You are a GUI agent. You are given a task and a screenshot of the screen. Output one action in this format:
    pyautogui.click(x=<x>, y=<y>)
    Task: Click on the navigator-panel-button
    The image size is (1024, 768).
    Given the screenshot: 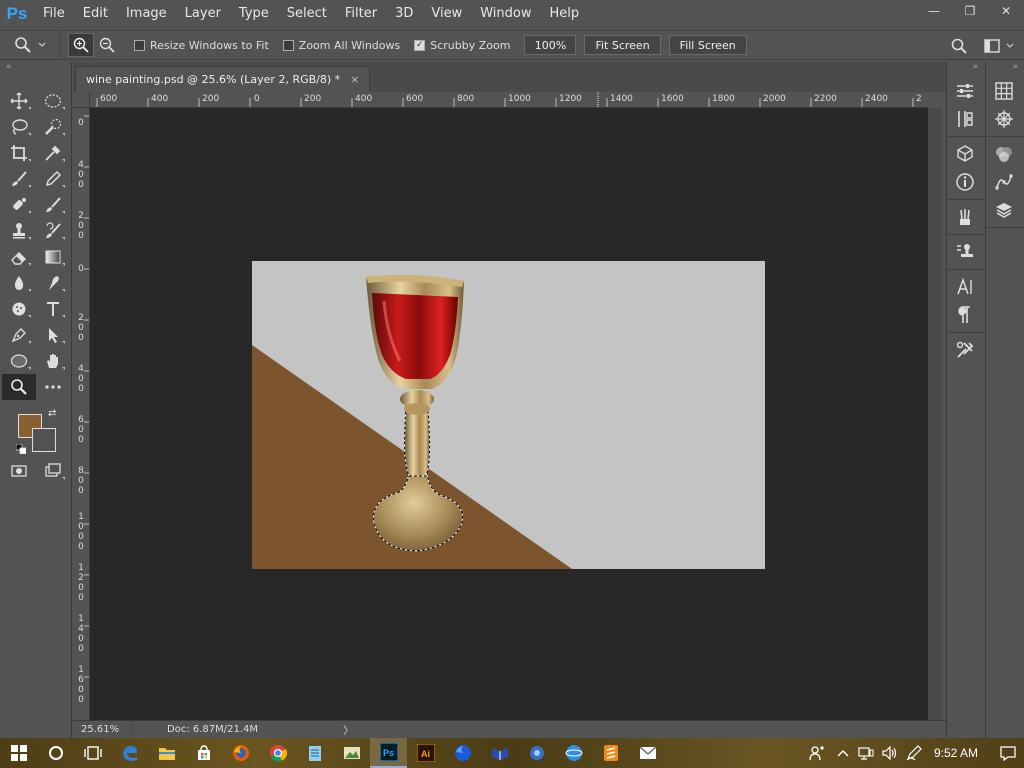 What is the action you would take?
    pyautogui.click(x=1004, y=119)
    